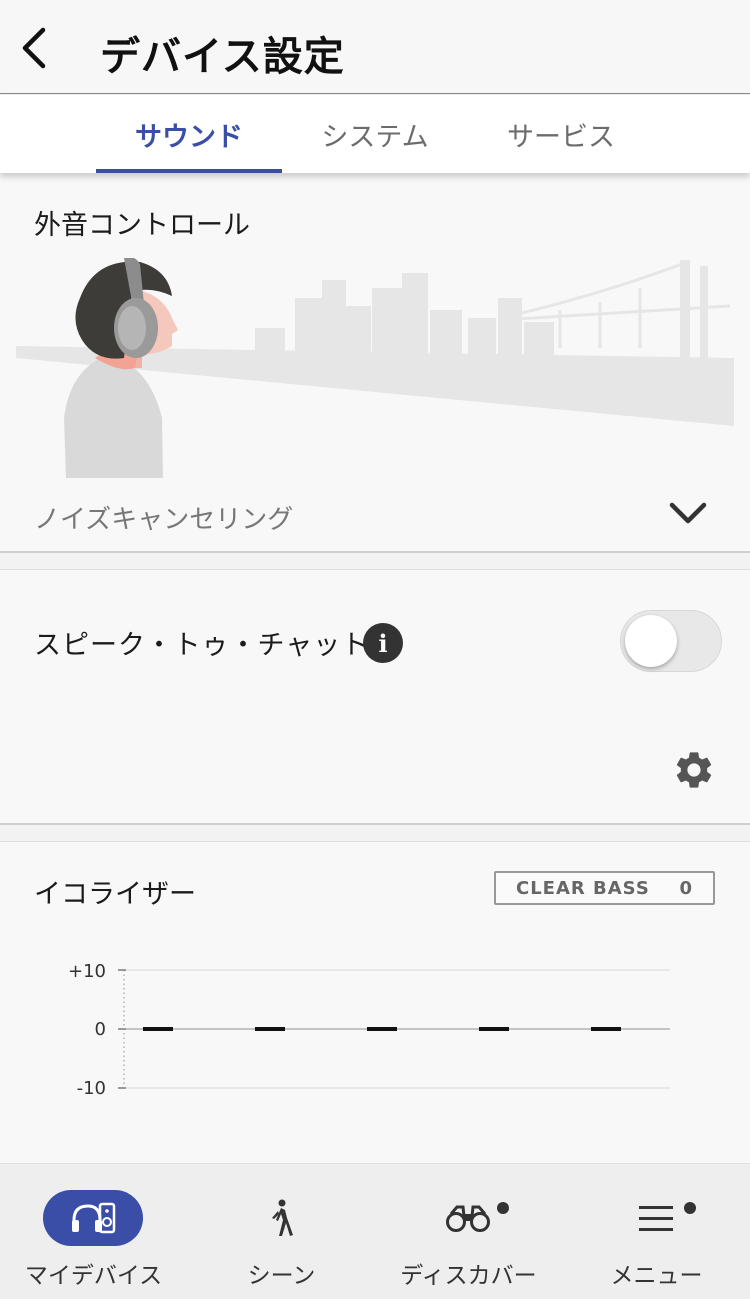 The image size is (750, 1299). I want to click on bottom-navigation: マイデバイス シーン ディスカバー メニュー, so click(375, 1231).